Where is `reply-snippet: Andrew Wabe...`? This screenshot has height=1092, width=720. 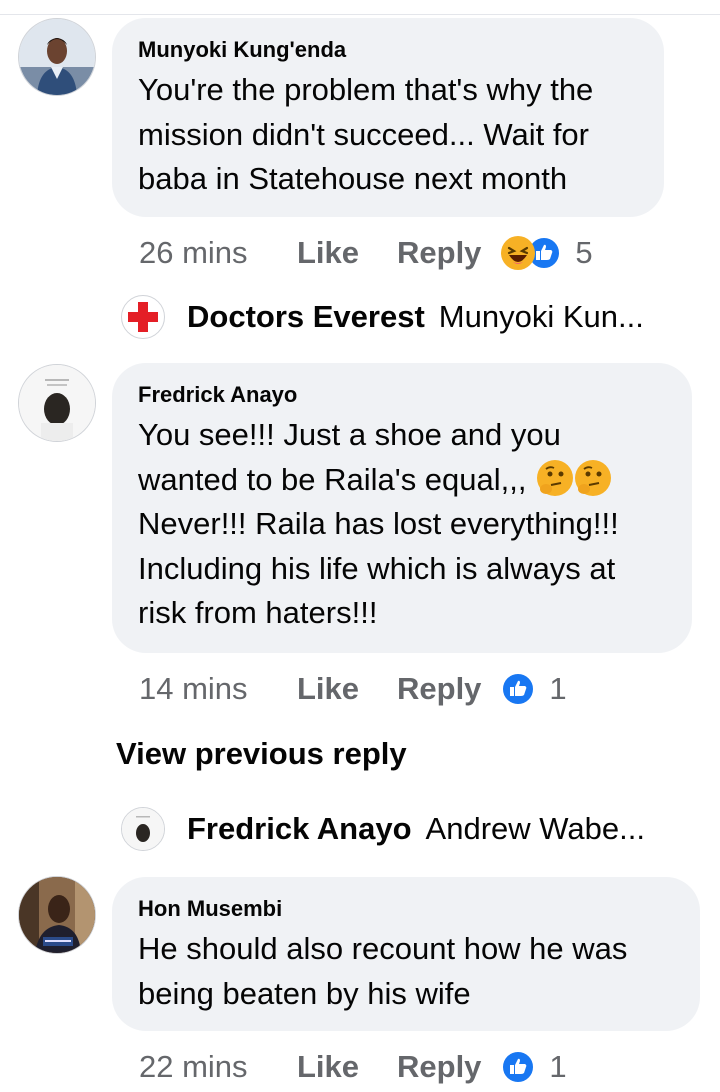
reply-snippet: Andrew Wabe... is located at coordinates (535, 828).